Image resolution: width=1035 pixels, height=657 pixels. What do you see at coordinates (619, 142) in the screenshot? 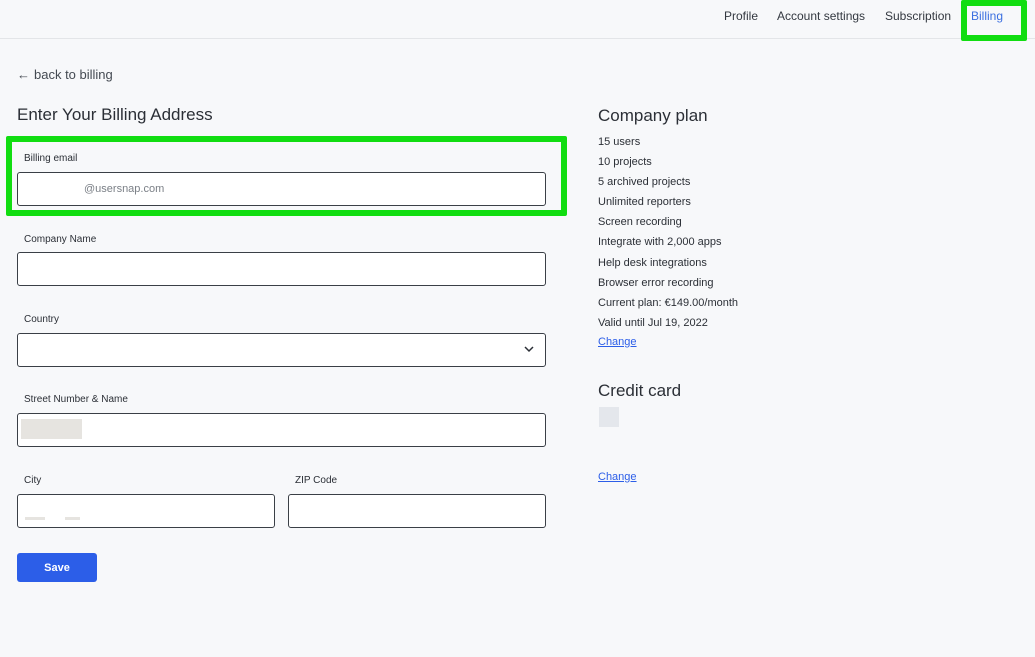
I see `plan-feature: 15 users` at bounding box center [619, 142].